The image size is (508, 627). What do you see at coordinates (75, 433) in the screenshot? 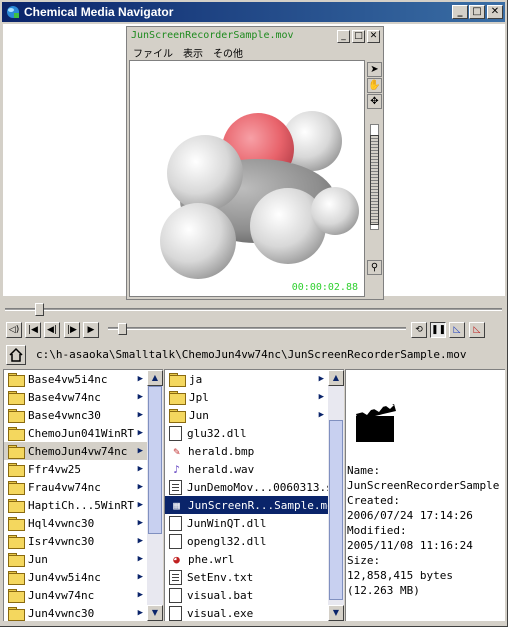
I see `directory-row: ChemoJun041WinRT ▶` at bounding box center [75, 433].